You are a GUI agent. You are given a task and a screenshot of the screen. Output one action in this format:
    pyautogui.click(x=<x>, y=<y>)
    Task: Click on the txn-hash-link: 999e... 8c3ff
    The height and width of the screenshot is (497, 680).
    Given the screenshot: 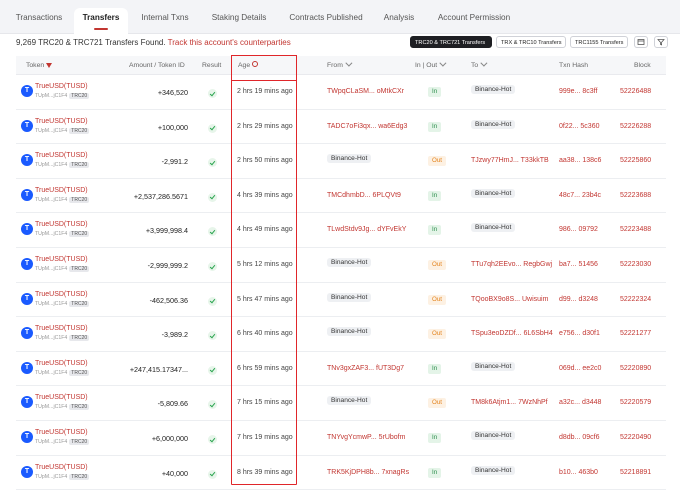 What is the action you would take?
    pyautogui.click(x=578, y=91)
    